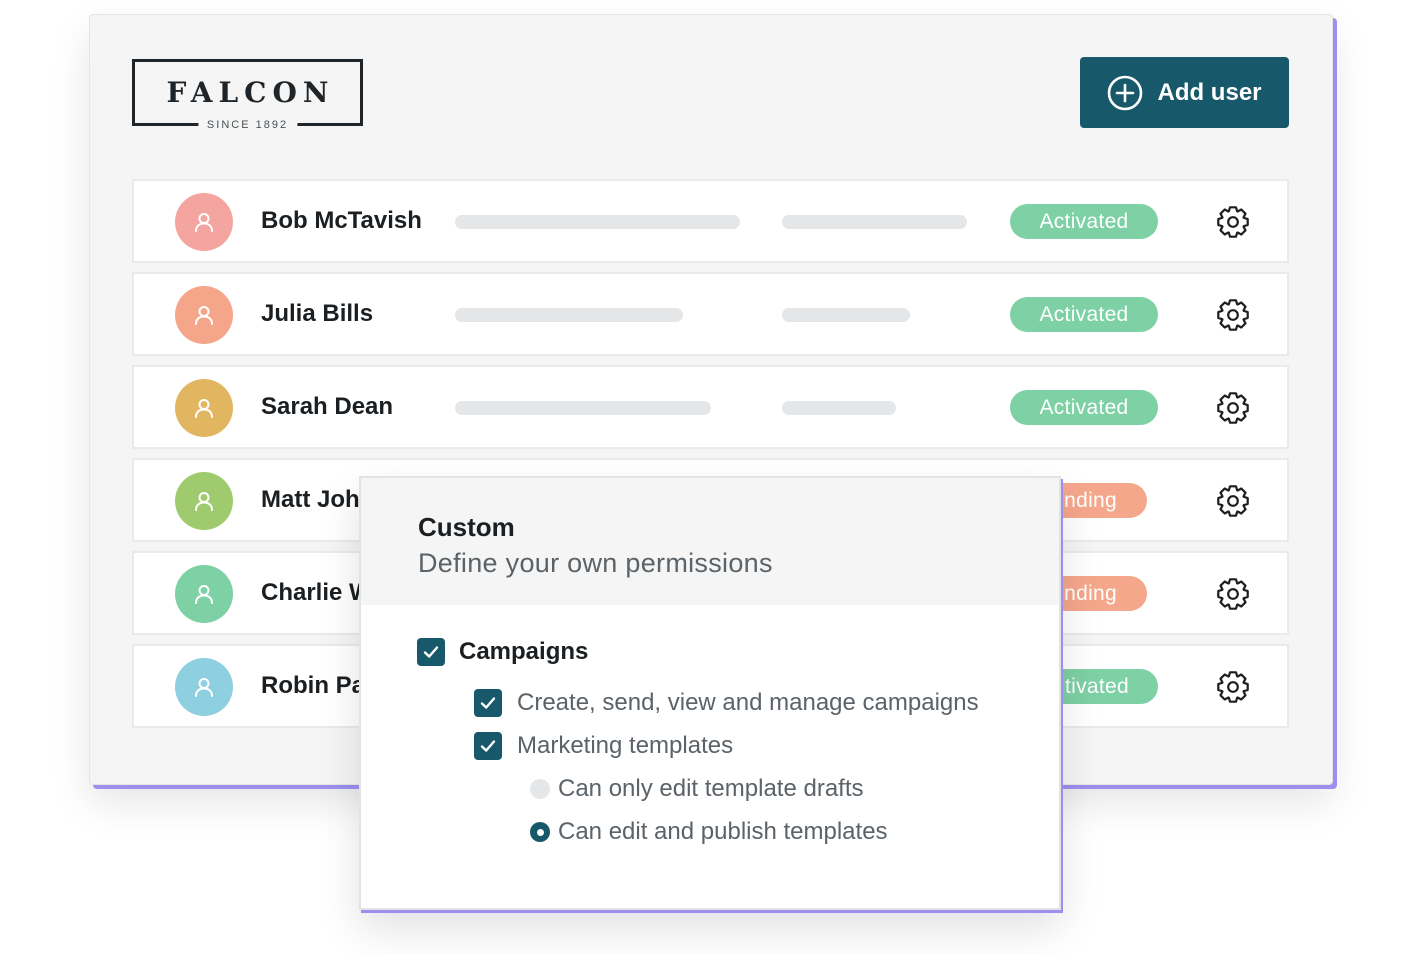 The width and height of the screenshot is (1424, 954). I want to click on user-row: Julia Bills Activated, so click(710, 314).